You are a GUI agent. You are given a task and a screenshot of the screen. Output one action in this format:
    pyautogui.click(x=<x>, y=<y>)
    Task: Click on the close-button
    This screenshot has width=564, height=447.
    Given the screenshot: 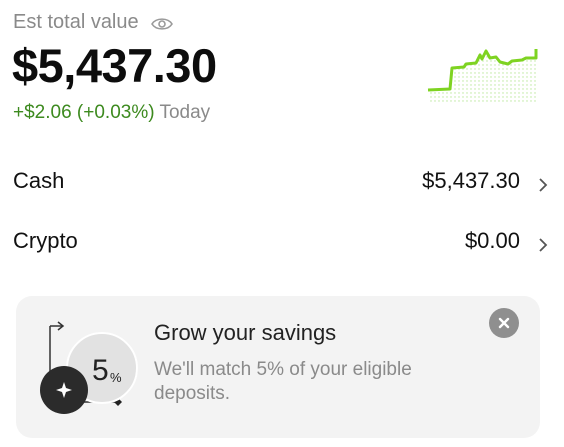 What is the action you would take?
    pyautogui.click(x=504, y=323)
    